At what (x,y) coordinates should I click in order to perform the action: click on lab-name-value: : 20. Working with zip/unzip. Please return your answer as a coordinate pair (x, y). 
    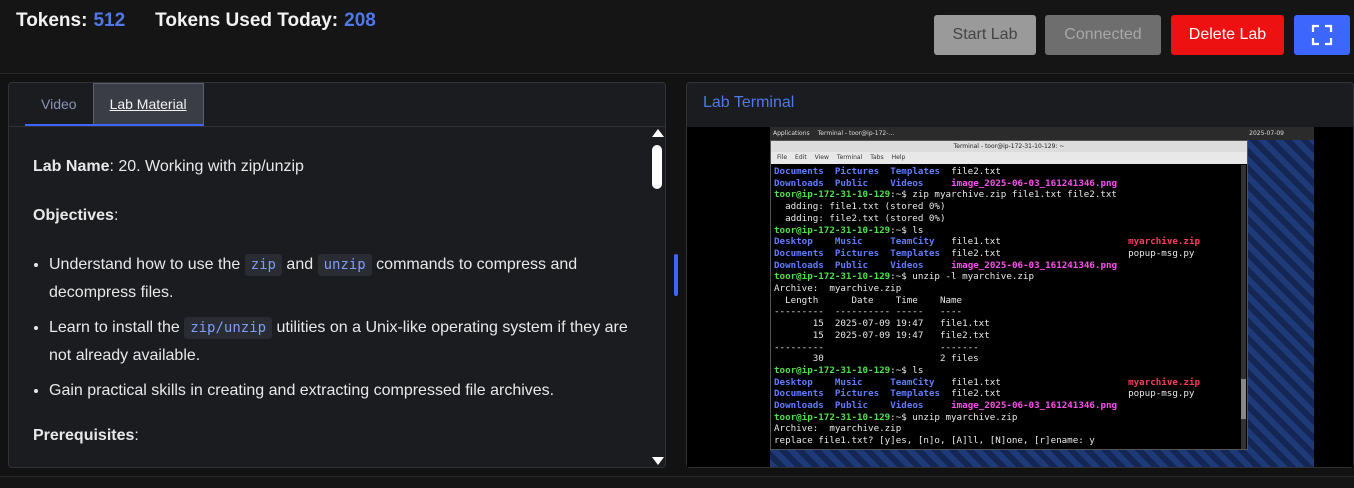
    Looking at the image, I should click on (206, 166).